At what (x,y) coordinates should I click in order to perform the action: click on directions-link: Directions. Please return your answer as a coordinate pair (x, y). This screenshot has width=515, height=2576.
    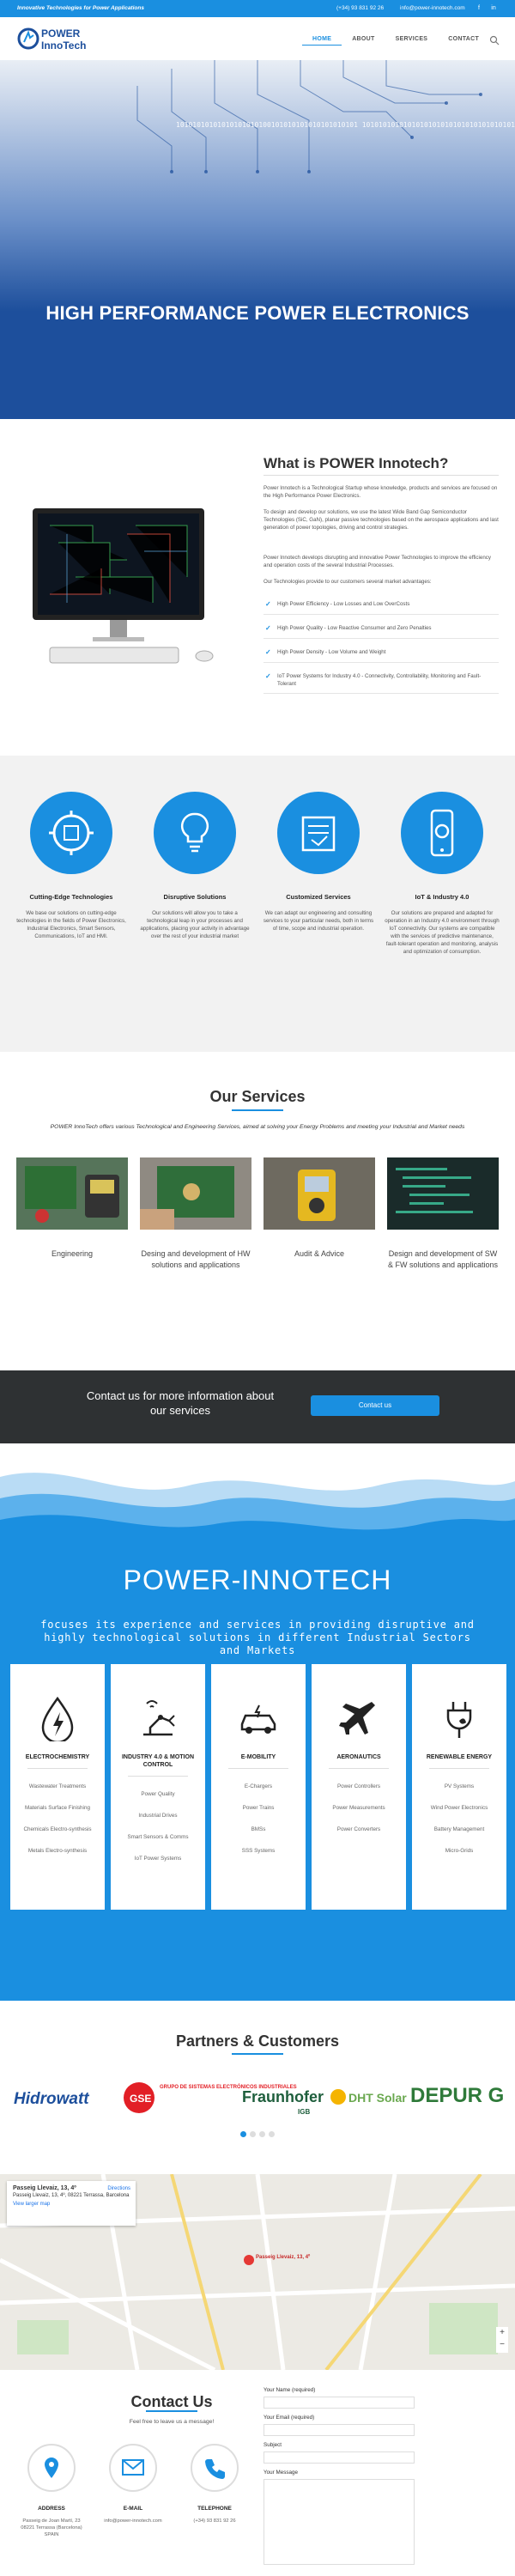
    Looking at the image, I should click on (118, 2188).